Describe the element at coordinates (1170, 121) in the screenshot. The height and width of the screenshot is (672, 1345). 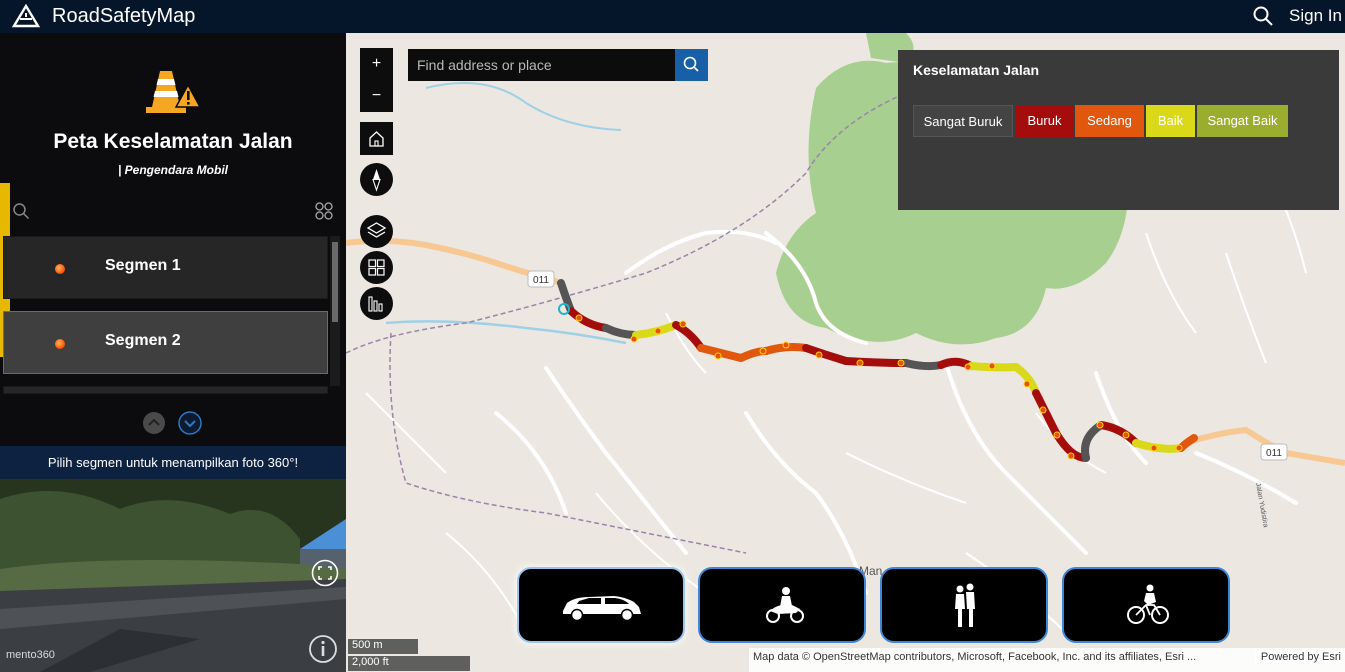
I see `legend-item-baik: Baik` at that location.